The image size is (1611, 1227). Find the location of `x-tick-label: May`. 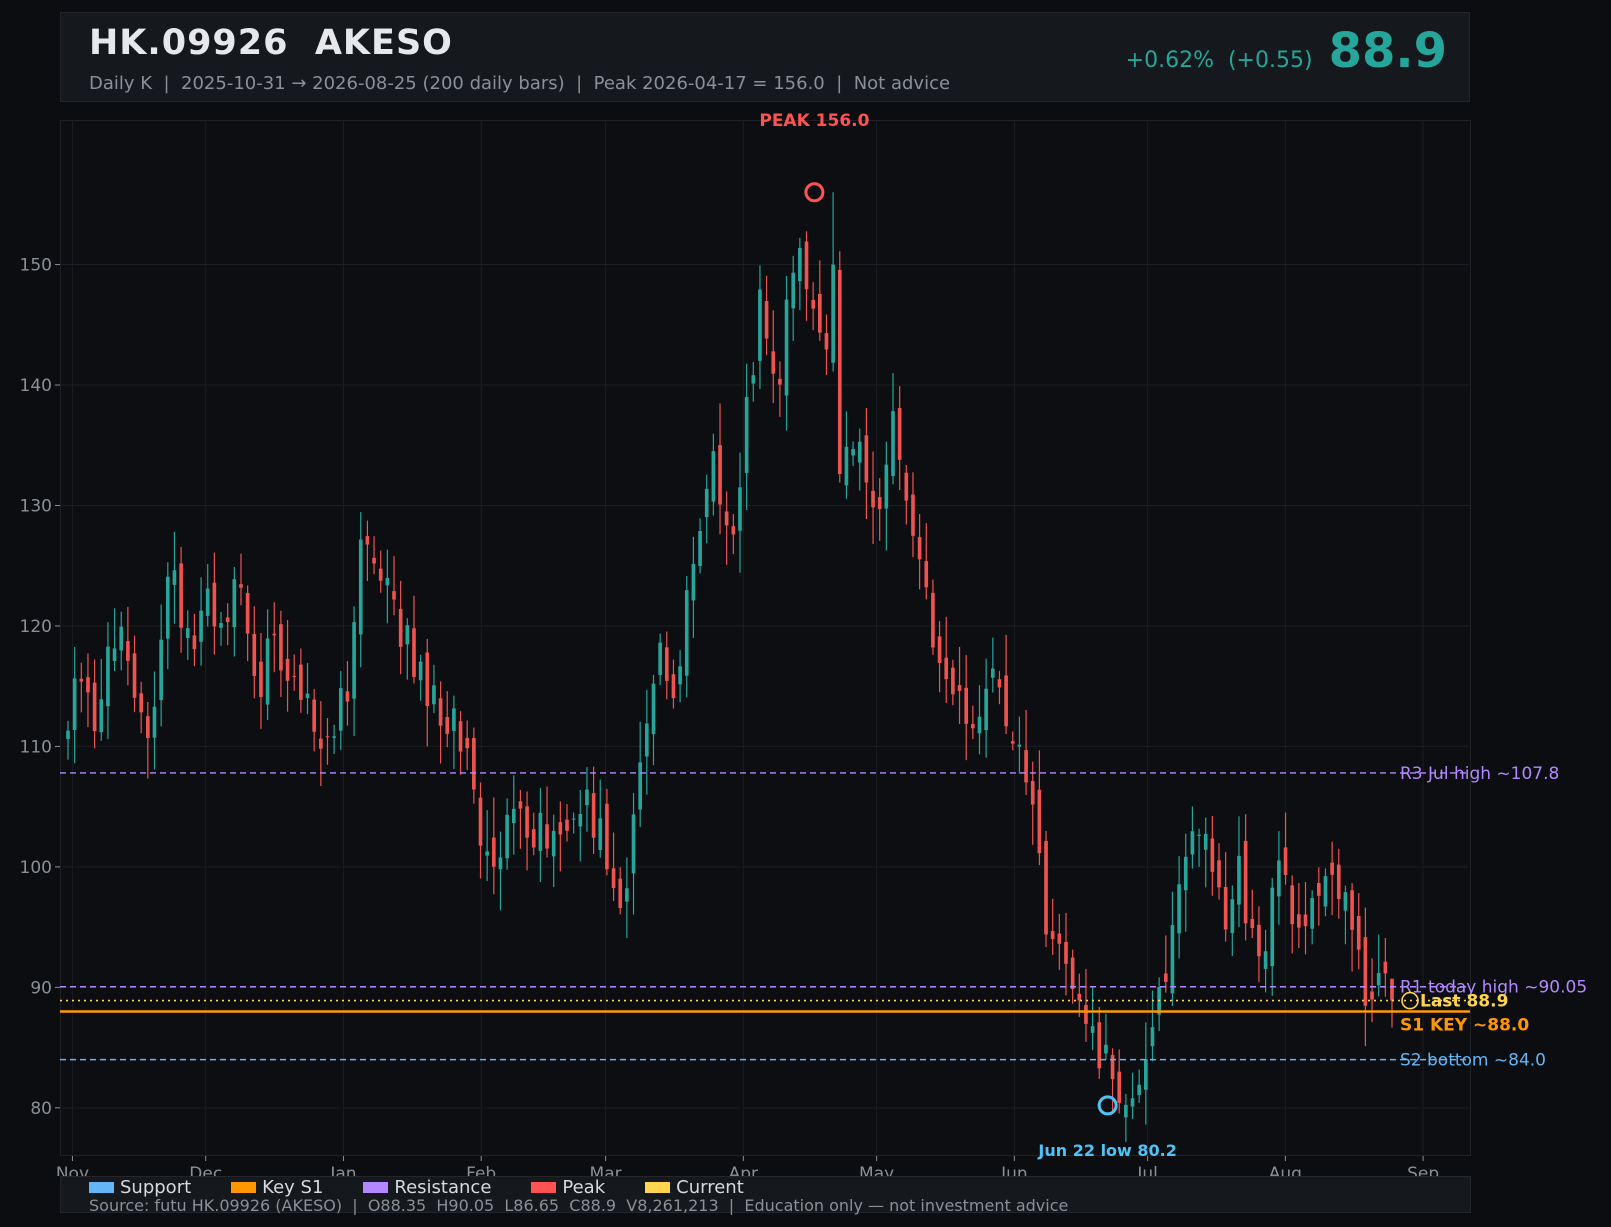

x-tick-label: May is located at coordinates (876, 1170).